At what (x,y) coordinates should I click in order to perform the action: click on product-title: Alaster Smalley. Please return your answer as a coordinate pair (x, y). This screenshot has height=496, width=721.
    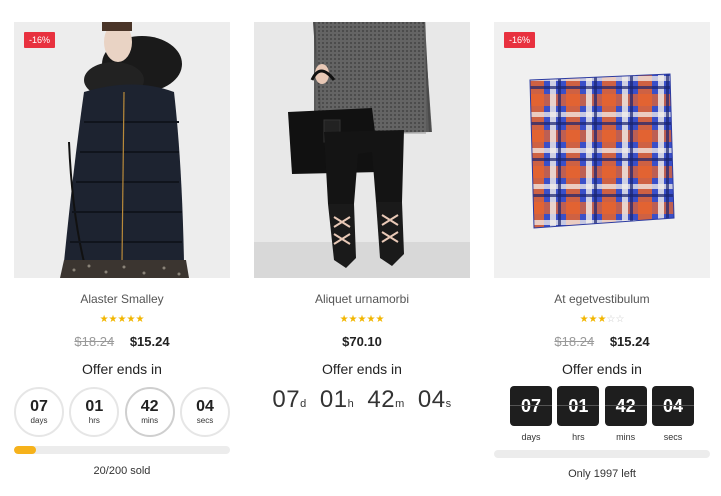
    Looking at the image, I should click on (122, 299).